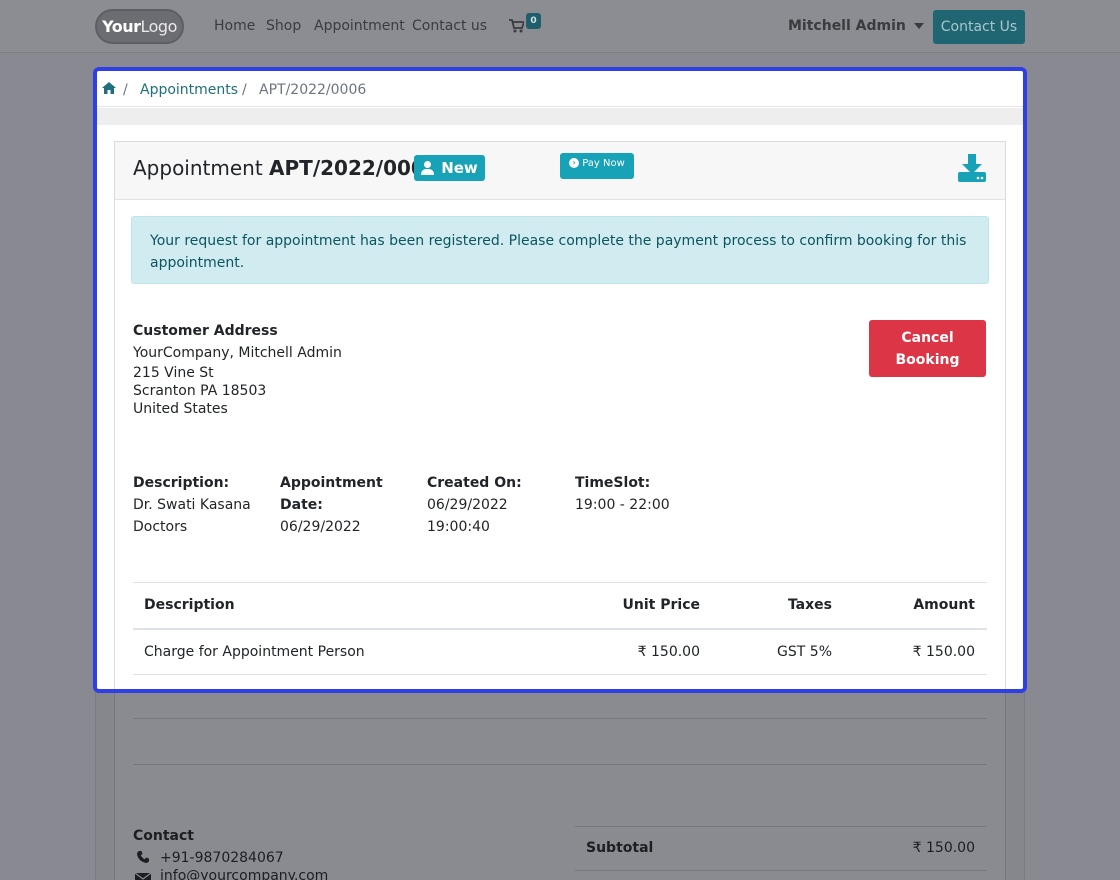  I want to click on created-on-time: 19:00:40, so click(458, 527).